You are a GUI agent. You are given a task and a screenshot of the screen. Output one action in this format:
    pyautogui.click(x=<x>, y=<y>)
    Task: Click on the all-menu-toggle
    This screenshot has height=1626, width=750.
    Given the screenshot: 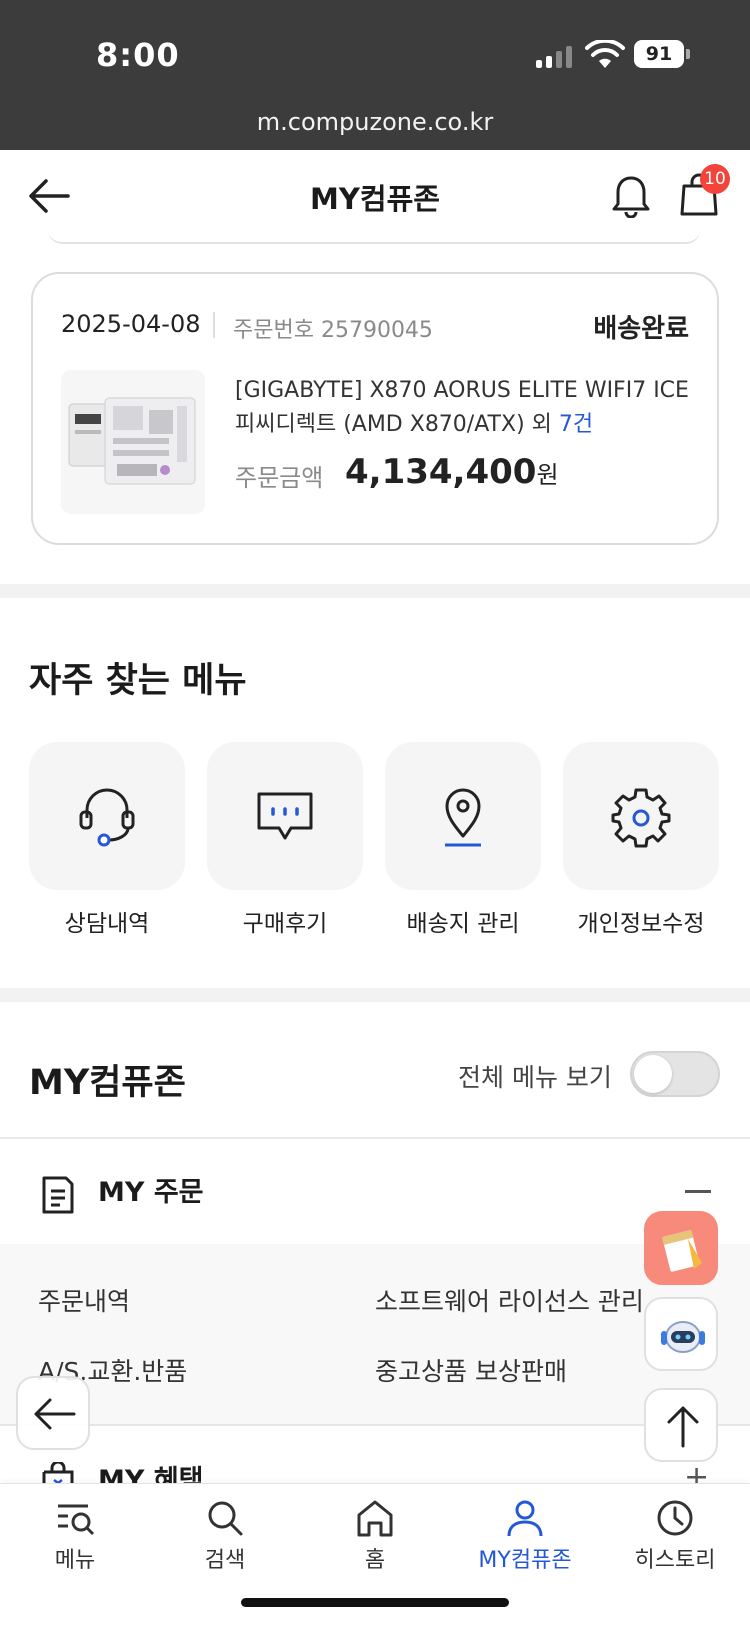 What is the action you would take?
    pyautogui.click(x=675, y=1074)
    